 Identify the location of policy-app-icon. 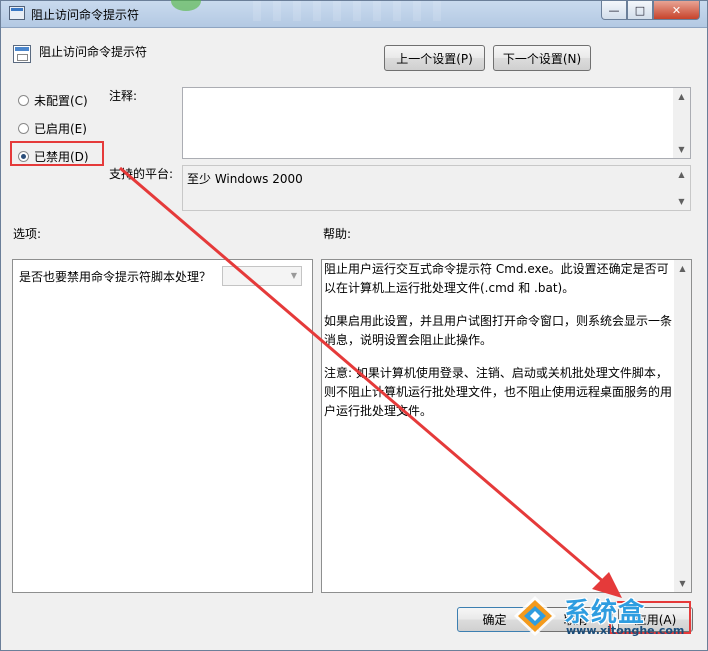
(17, 13).